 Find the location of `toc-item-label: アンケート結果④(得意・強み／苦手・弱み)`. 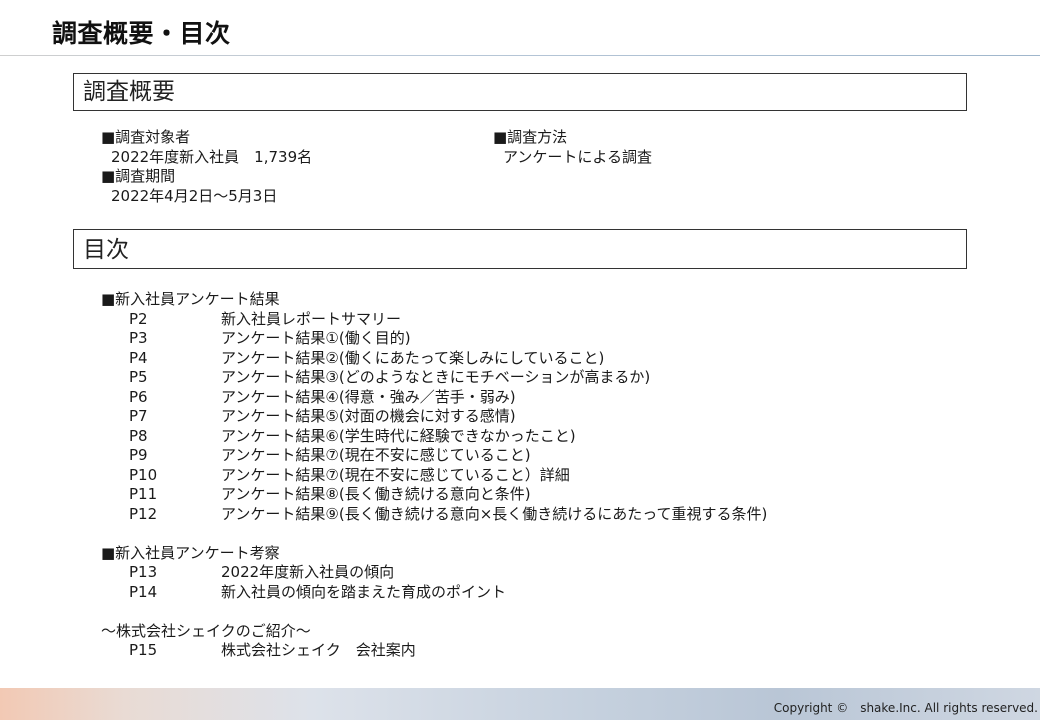

toc-item-label: アンケート結果④(得意・強み／苦手・弱み) is located at coordinates (368, 396).